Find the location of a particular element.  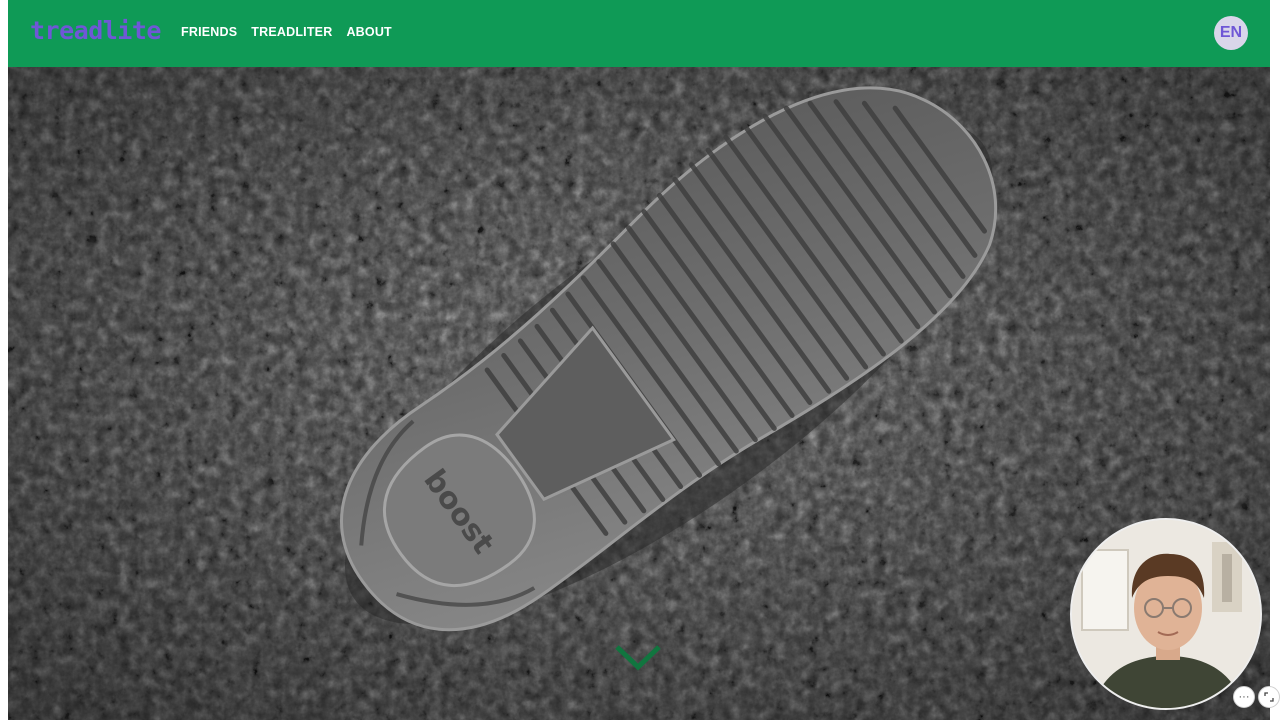

brand-logo: treadlite is located at coordinates (95, 30).